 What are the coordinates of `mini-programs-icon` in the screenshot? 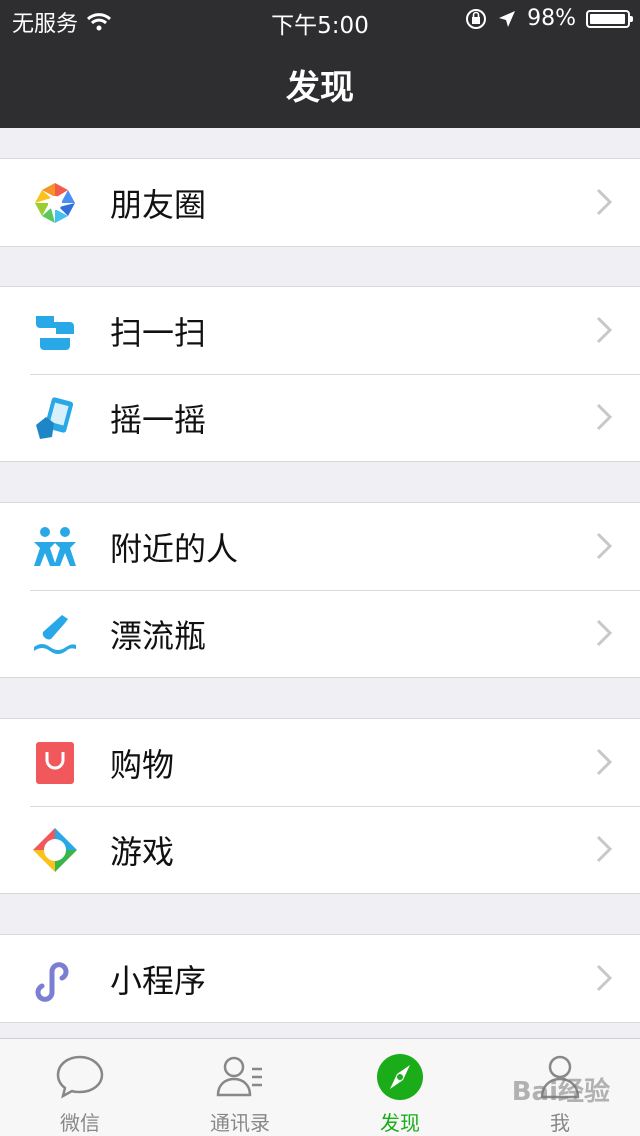 It's located at (52, 982).